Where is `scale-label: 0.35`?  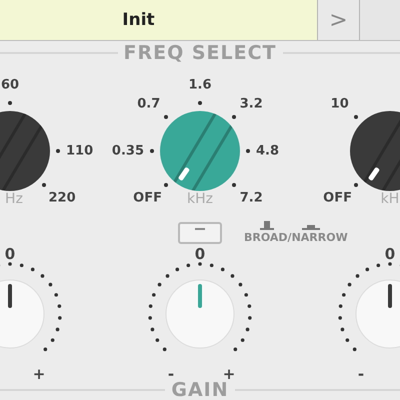
scale-label: 0.35 is located at coordinates (128, 151).